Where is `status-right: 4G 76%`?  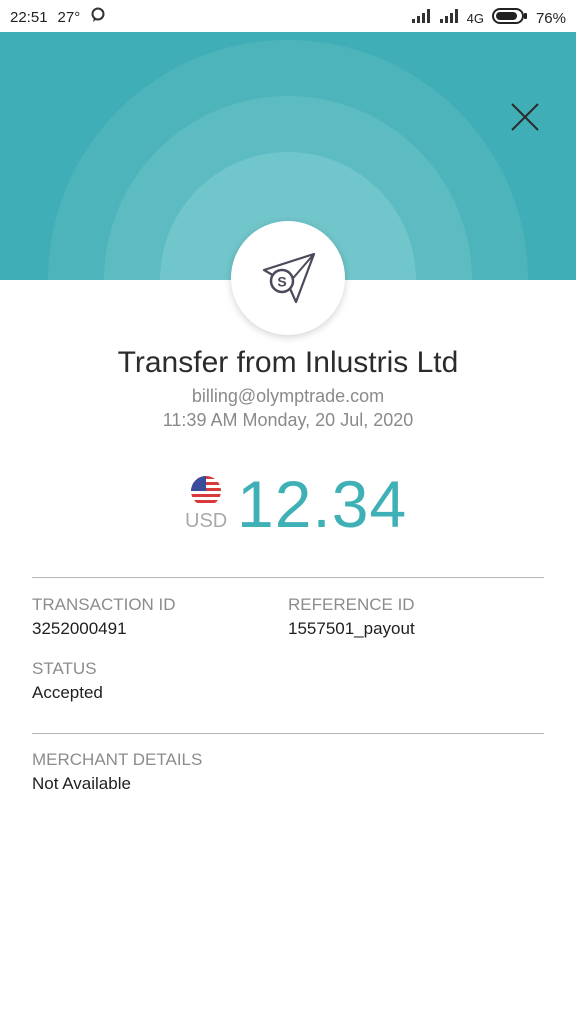 status-right: 4G 76% is located at coordinates (488, 18).